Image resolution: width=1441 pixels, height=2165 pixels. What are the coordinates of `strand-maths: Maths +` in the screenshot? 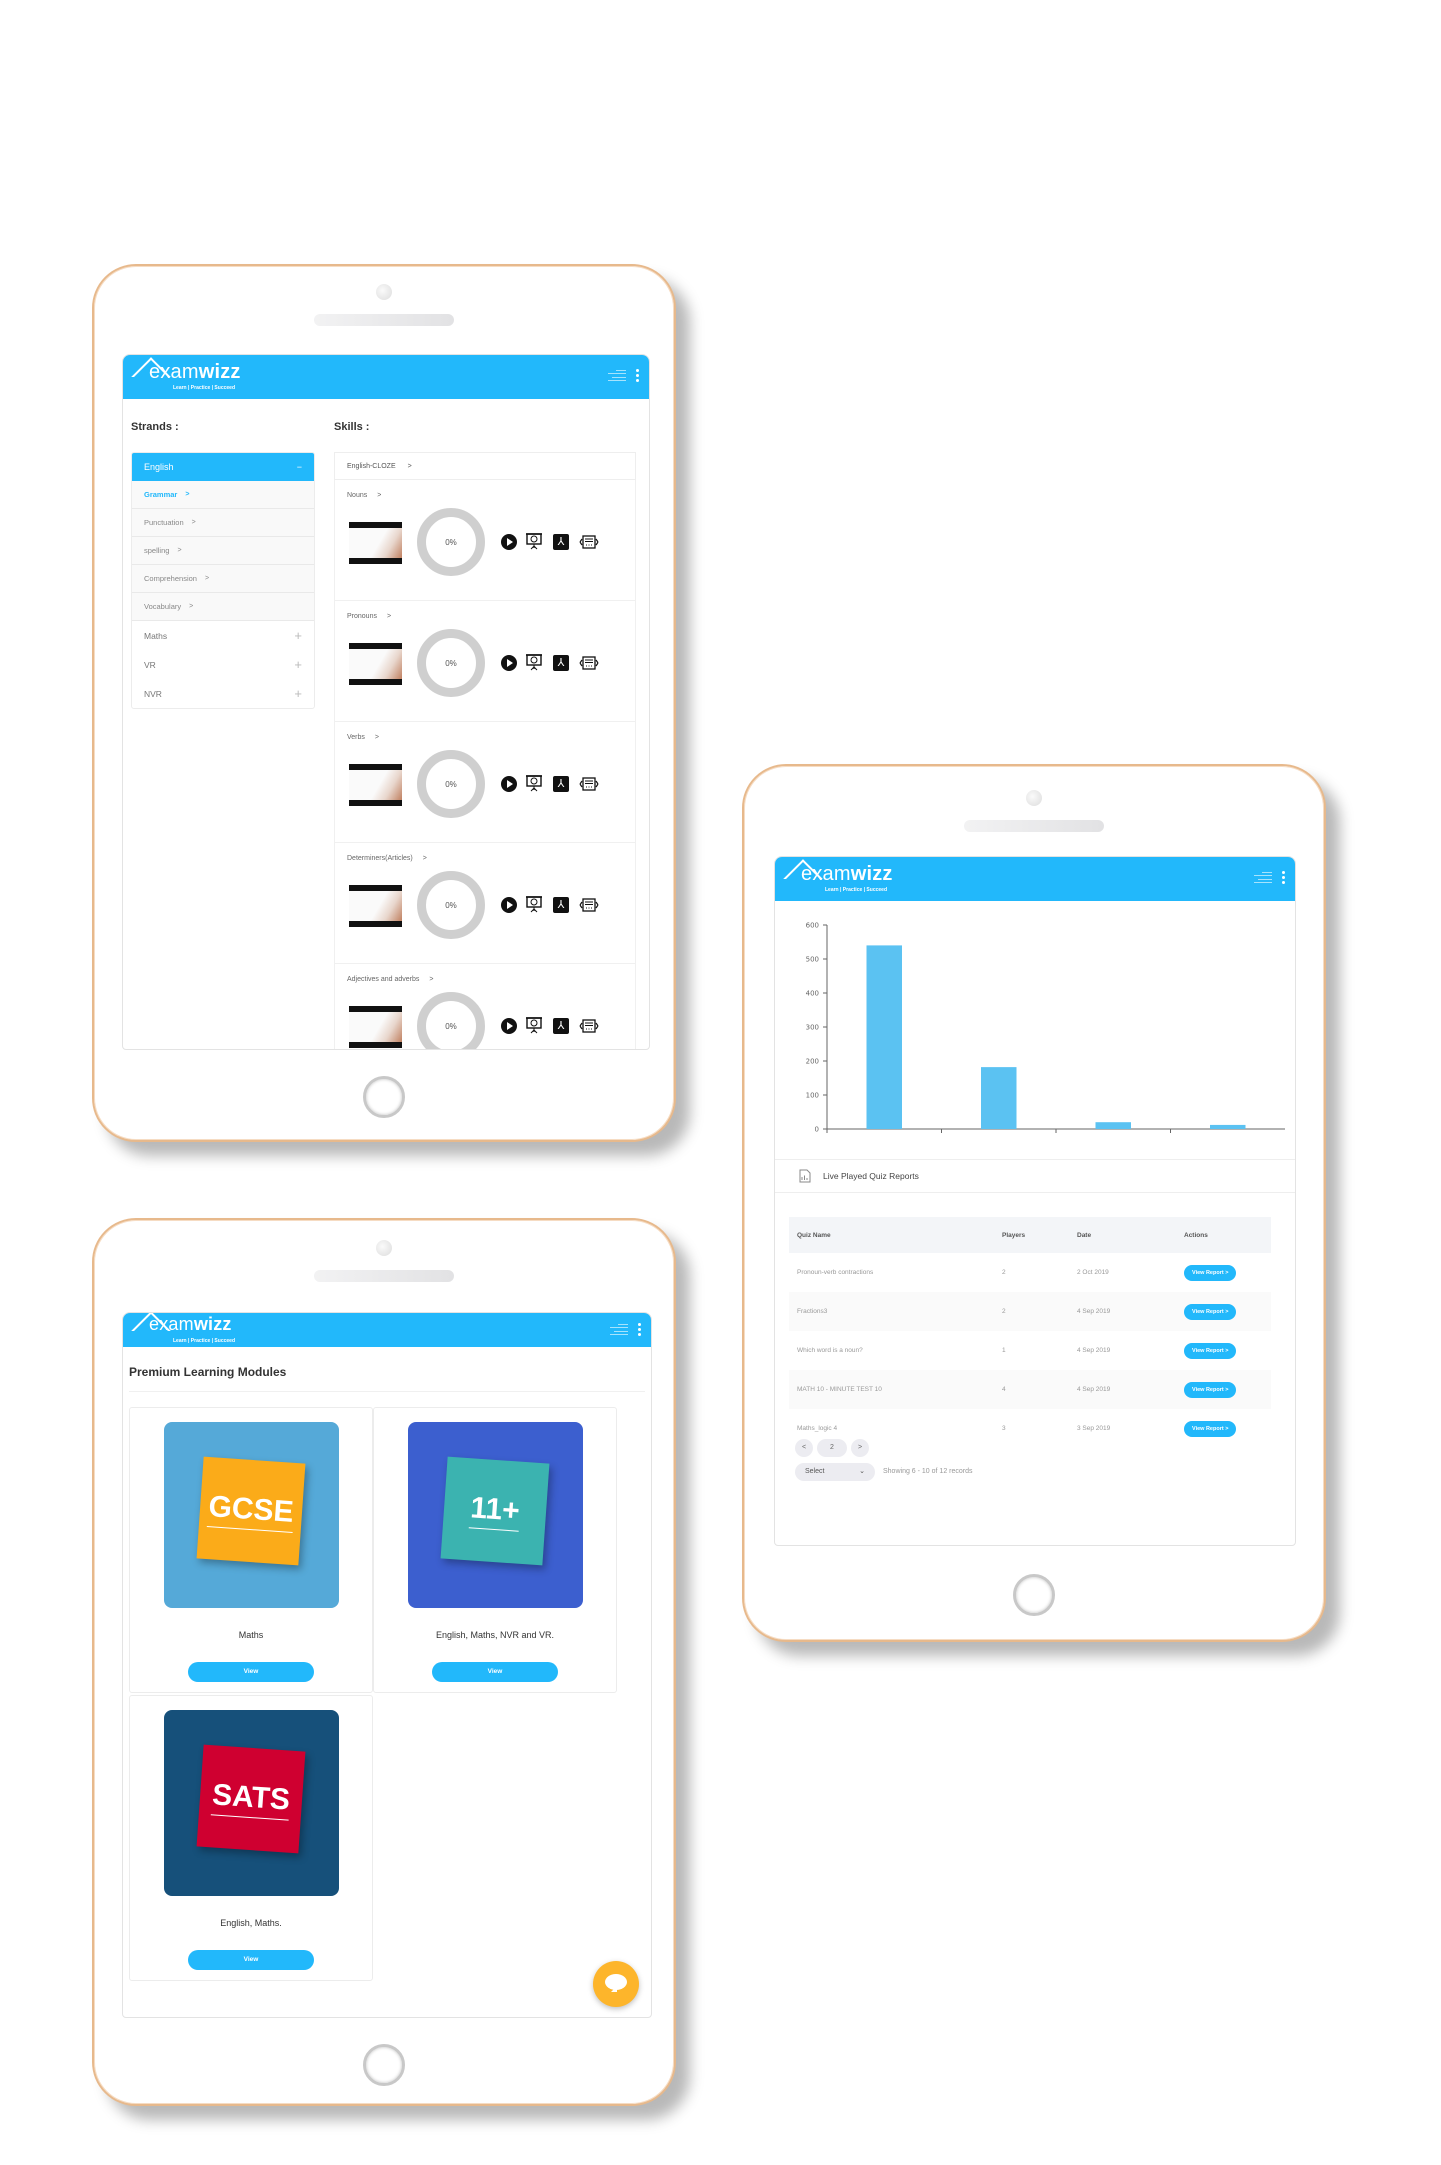 It's located at (223, 635).